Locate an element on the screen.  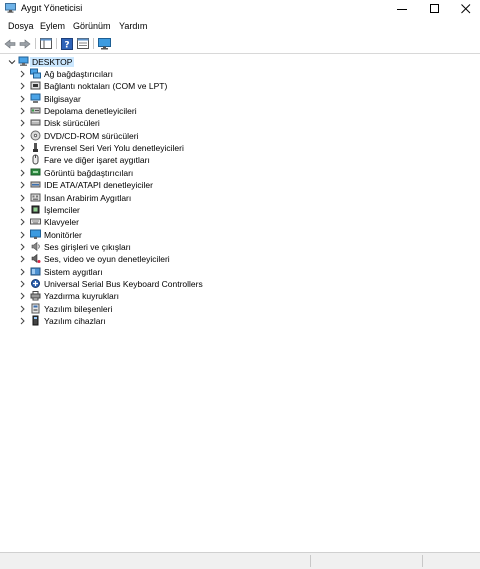
tree-item: İnsan Arabirim Aygıtları is located at coordinates (240, 198).